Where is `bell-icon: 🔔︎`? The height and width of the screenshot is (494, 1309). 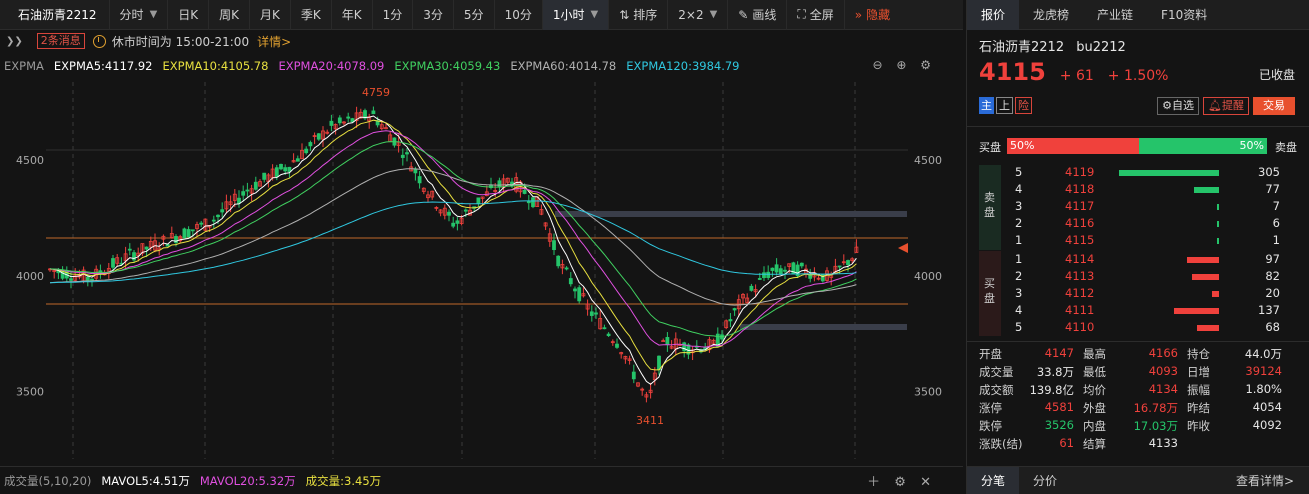
bell-icon: 🔔︎ is located at coordinates (1215, 105).